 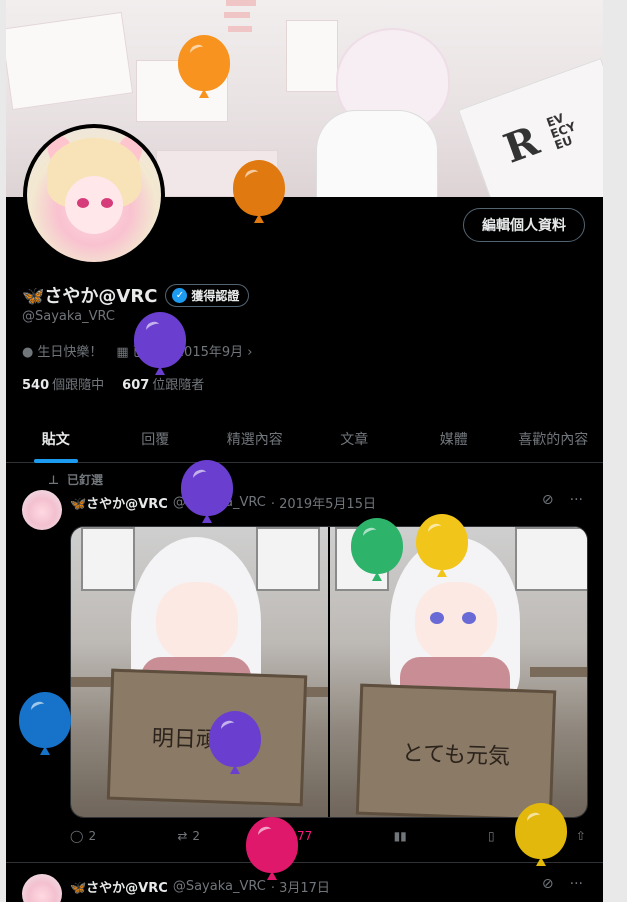 I want to click on tab-posts: 貼文, so click(x=56, y=438).